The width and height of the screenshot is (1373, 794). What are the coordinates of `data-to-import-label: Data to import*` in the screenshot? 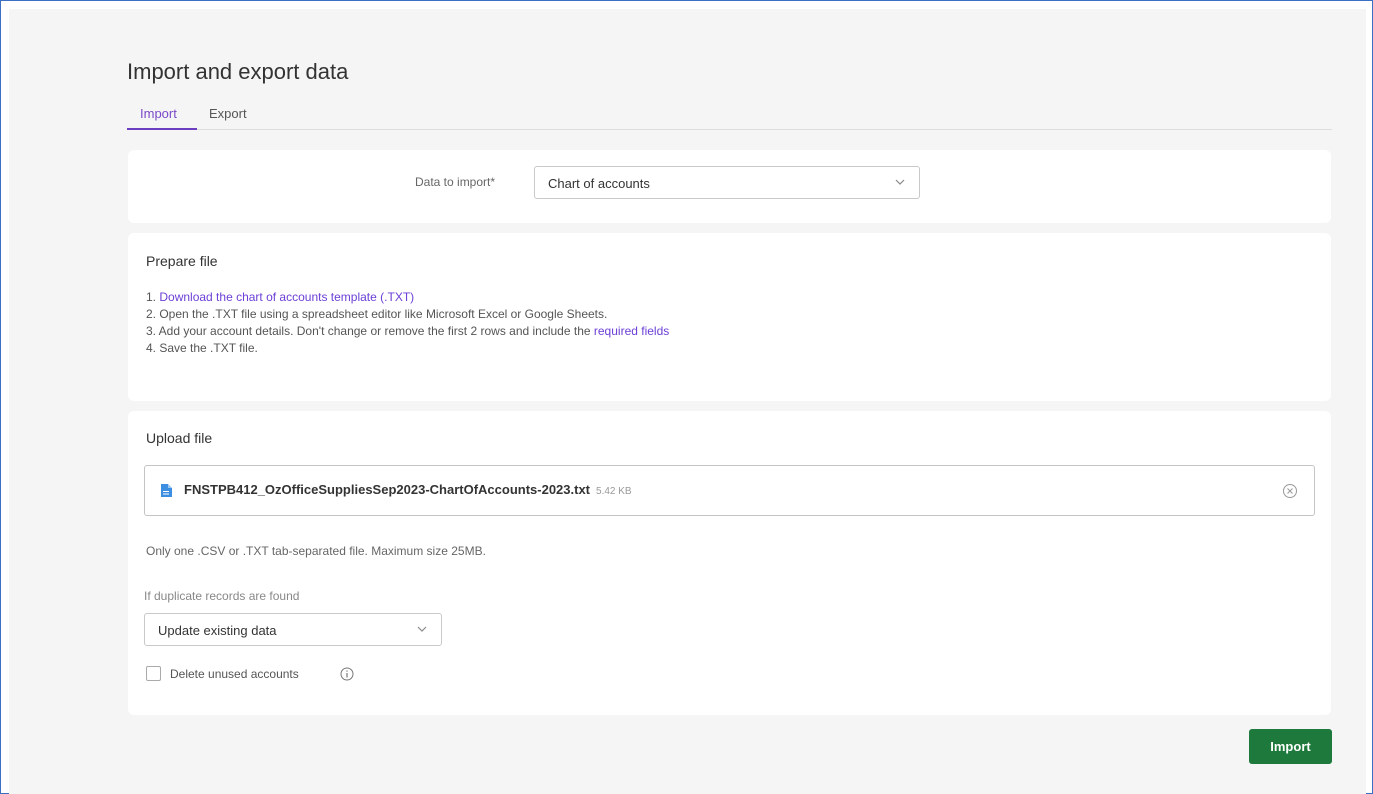 It's located at (455, 182).